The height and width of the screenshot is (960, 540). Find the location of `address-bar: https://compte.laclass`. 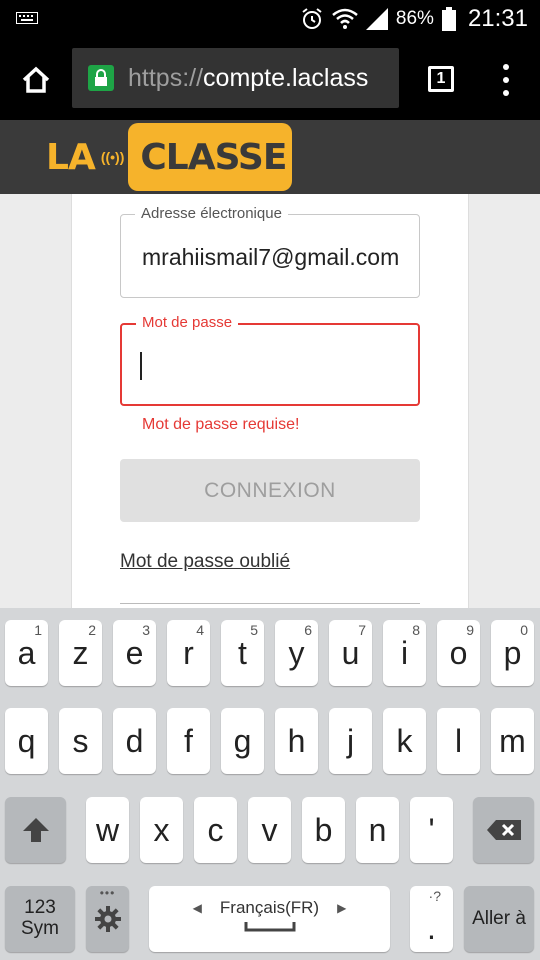

address-bar: https://compte.laclass is located at coordinates (235, 78).